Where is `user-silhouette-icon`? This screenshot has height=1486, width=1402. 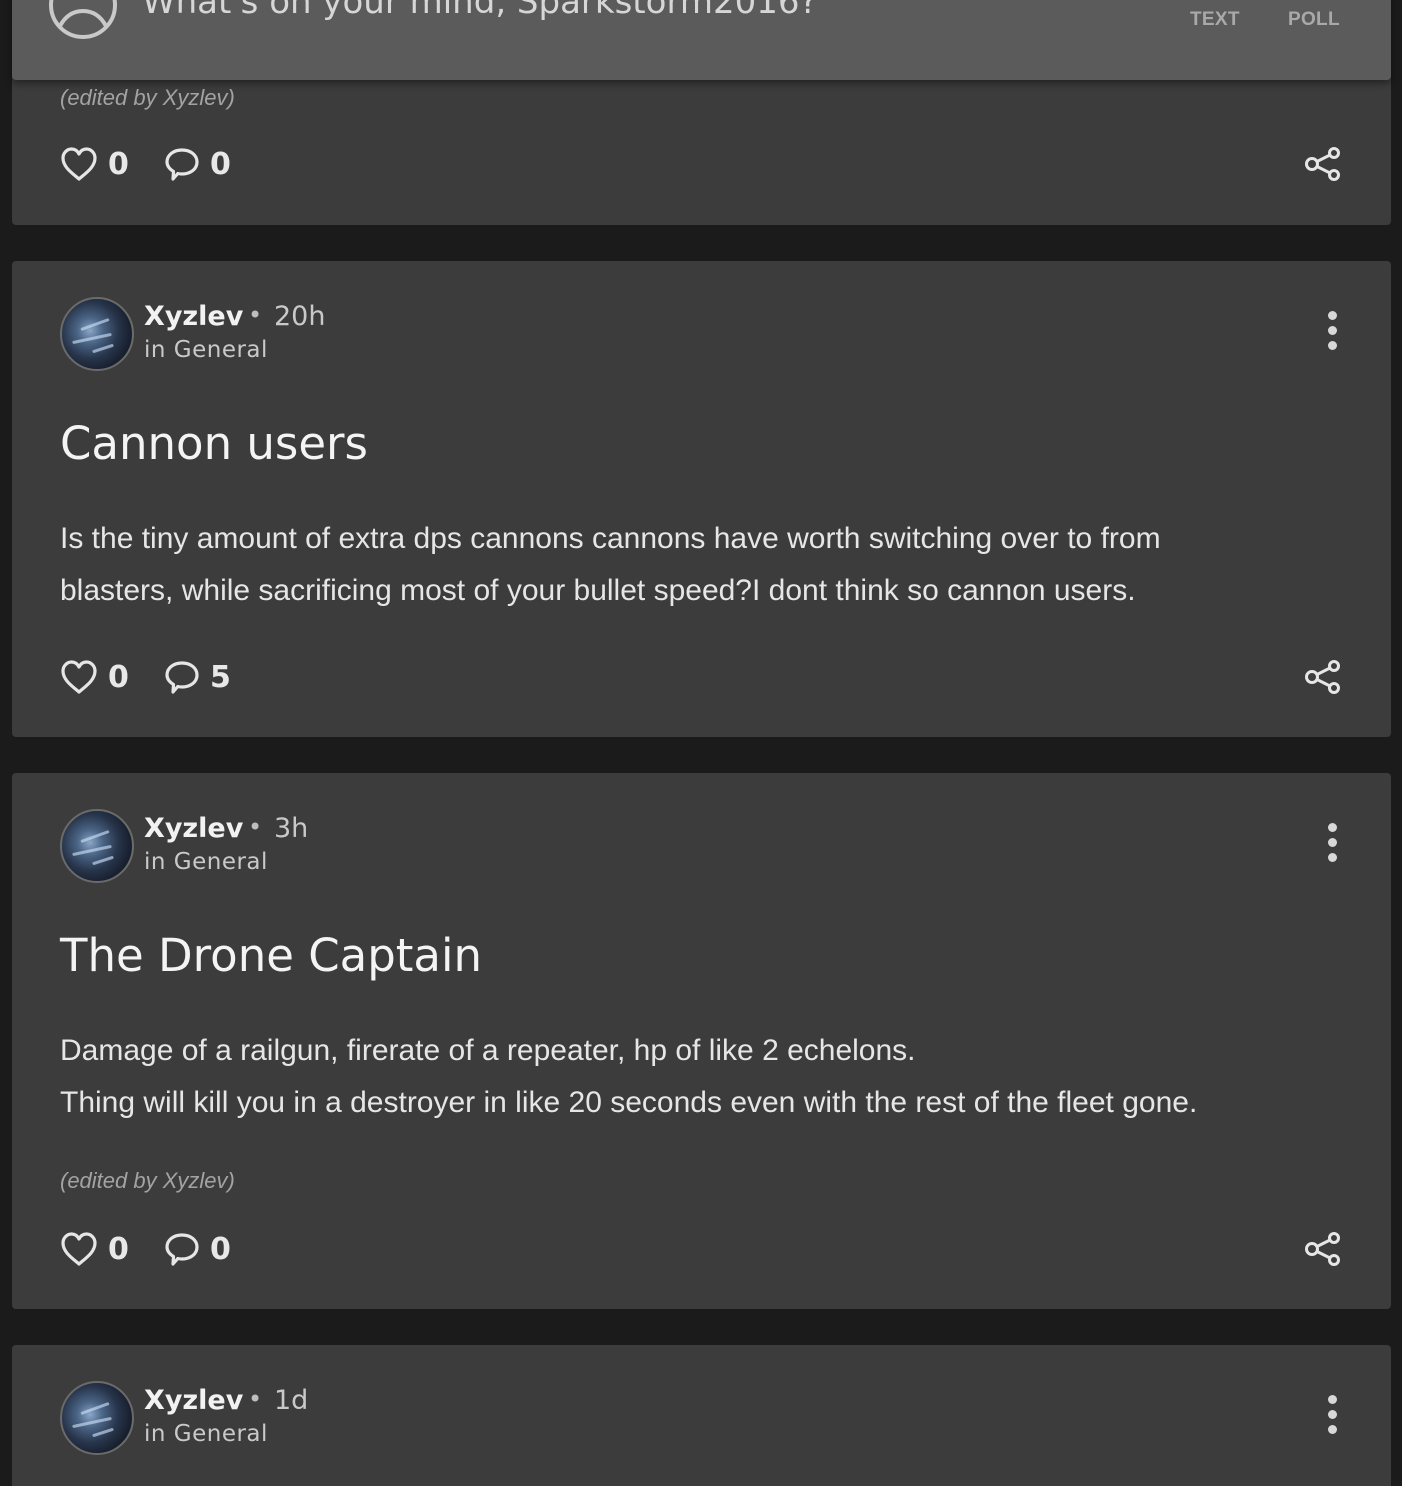 user-silhouette-icon is located at coordinates (83, 20).